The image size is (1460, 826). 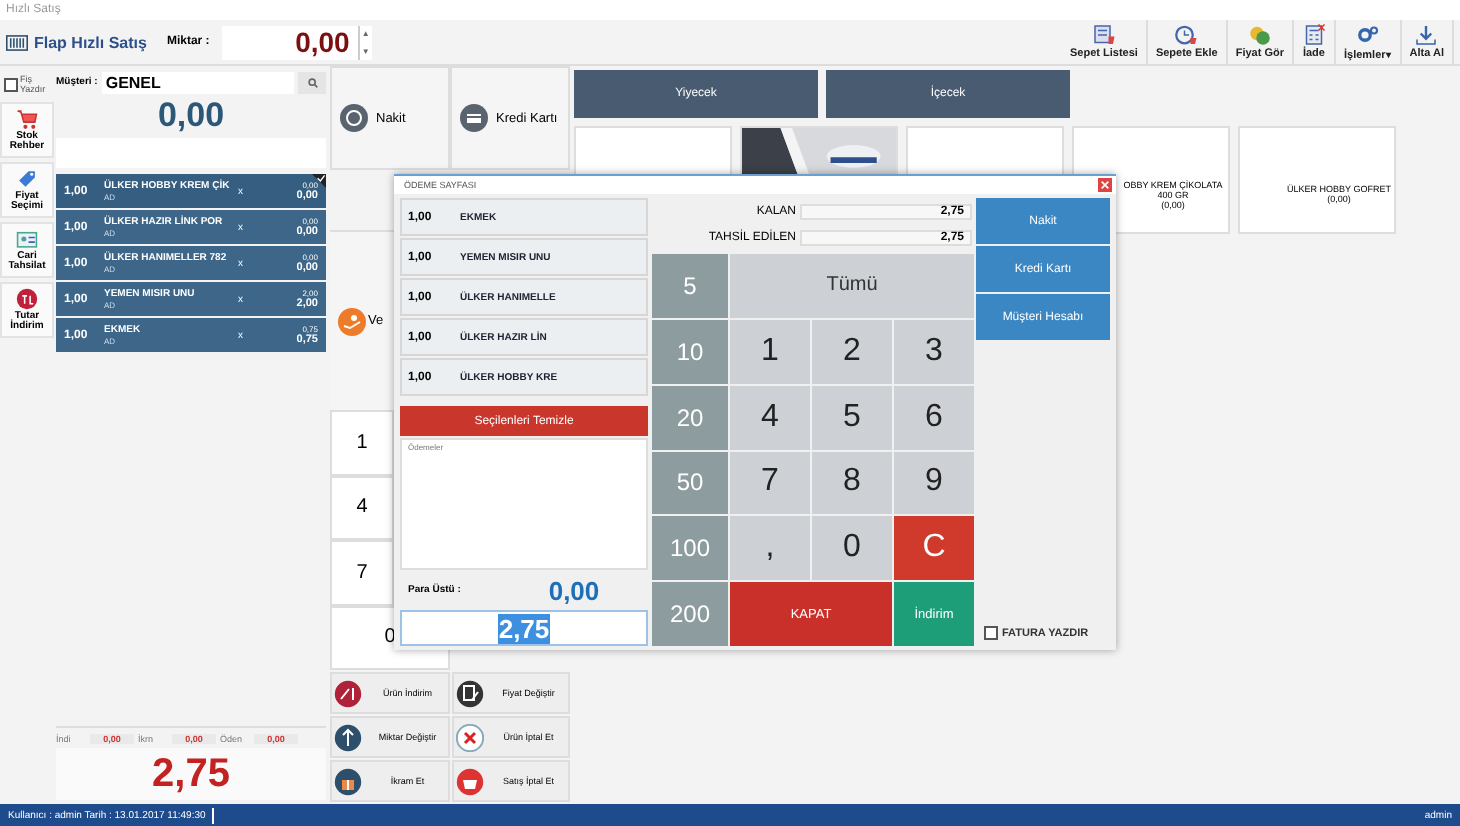 I want to click on basket-icon, so click(x=469, y=781).